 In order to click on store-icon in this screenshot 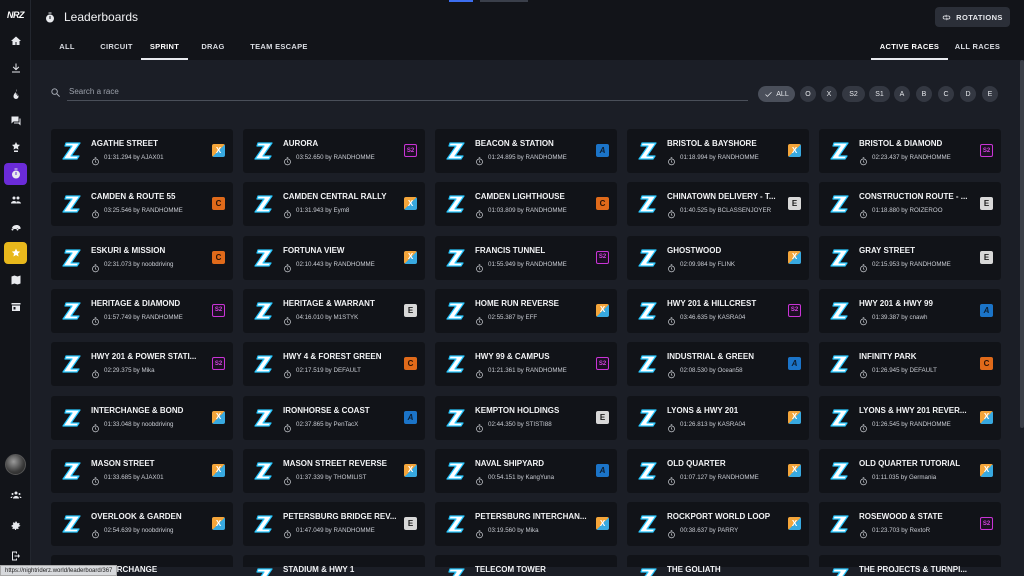, I will do `click(15, 307)`.